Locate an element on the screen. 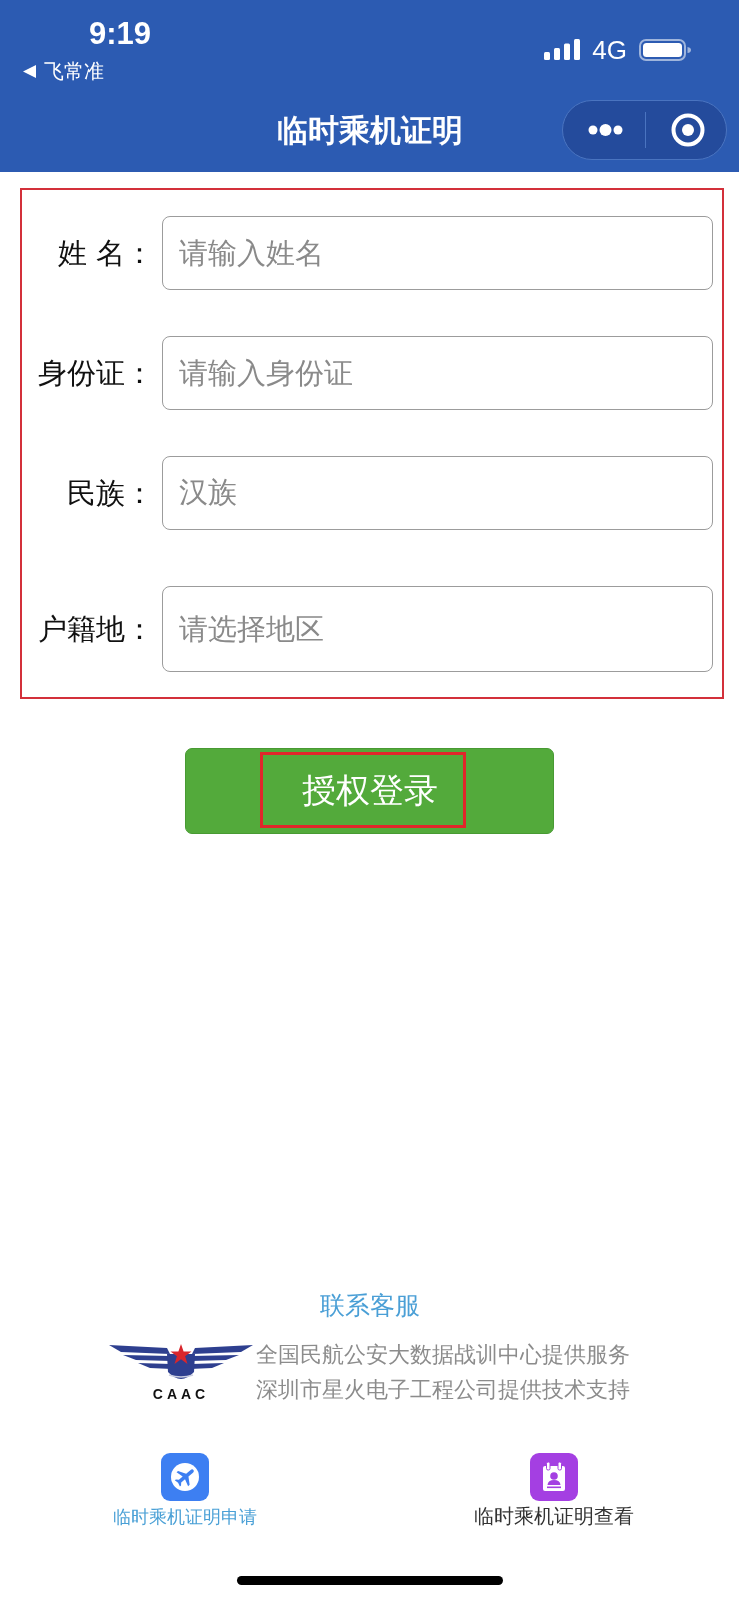 The width and height of the screenshot is (739, 1600). login-button: 授权登录 is located at coordinates (369, 791).